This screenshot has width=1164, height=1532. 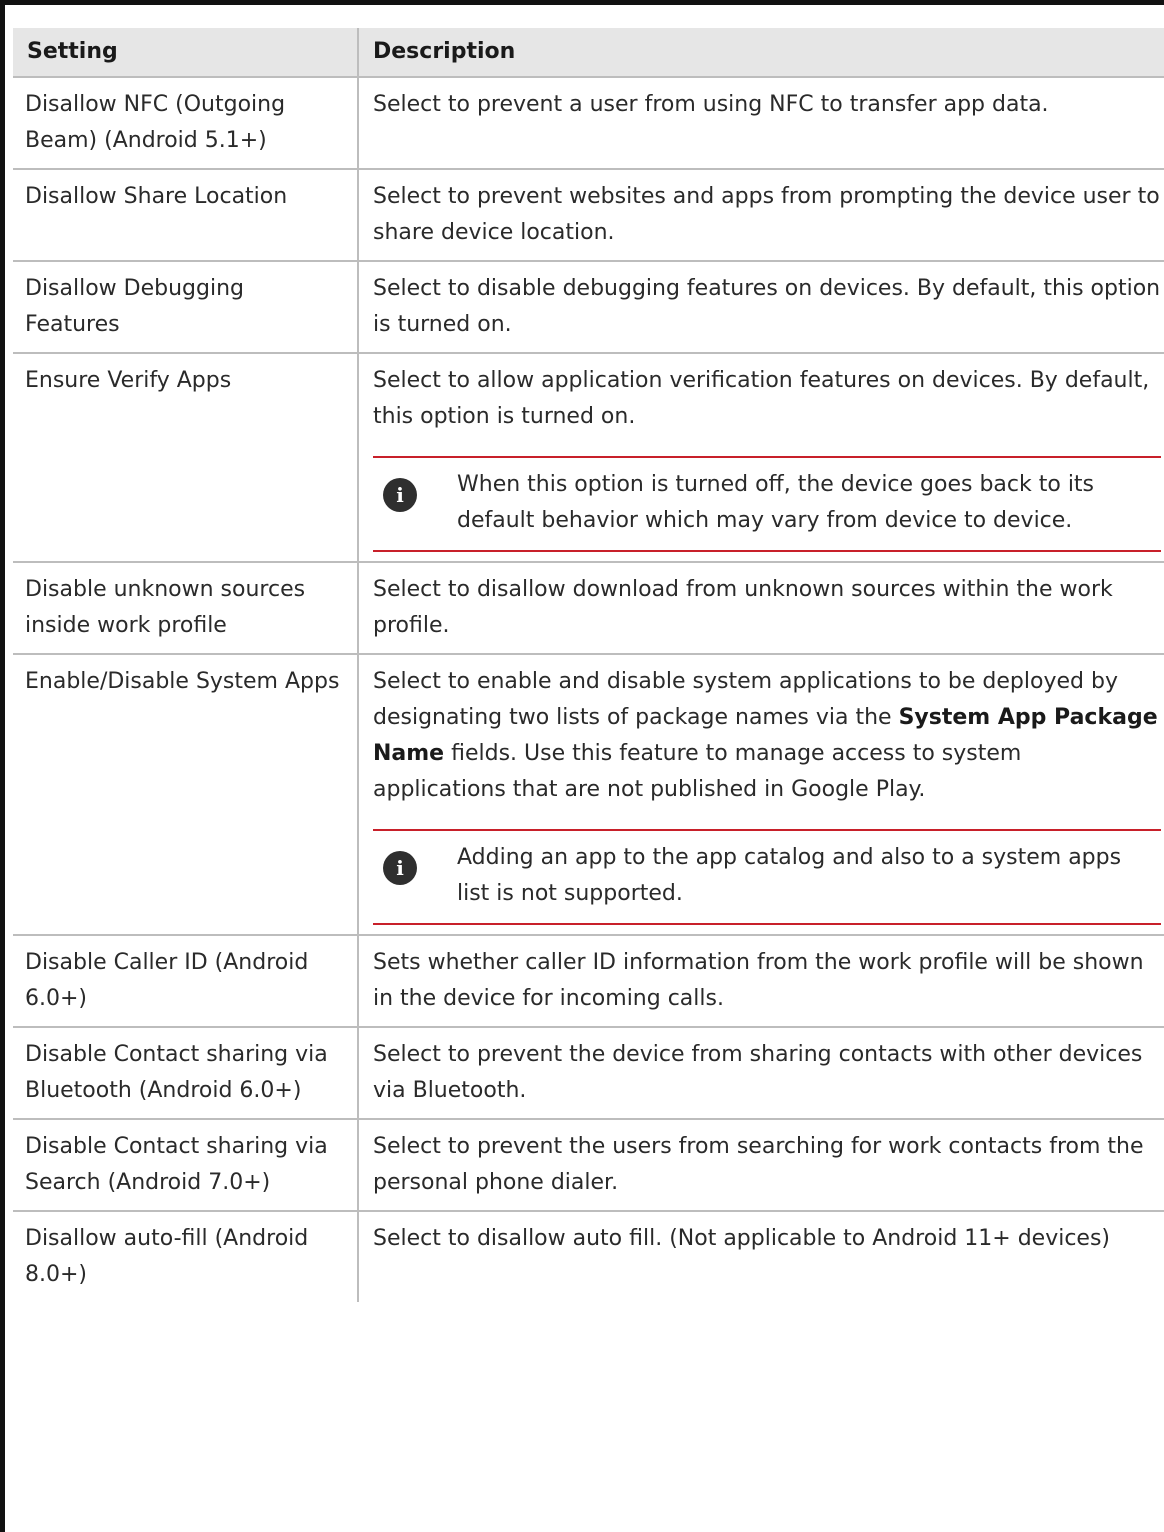 What do you see at coordinates (186, 215) in the screenshot?
I see `setting-name: Disallow Share Location` at bounding box center [186, 215].